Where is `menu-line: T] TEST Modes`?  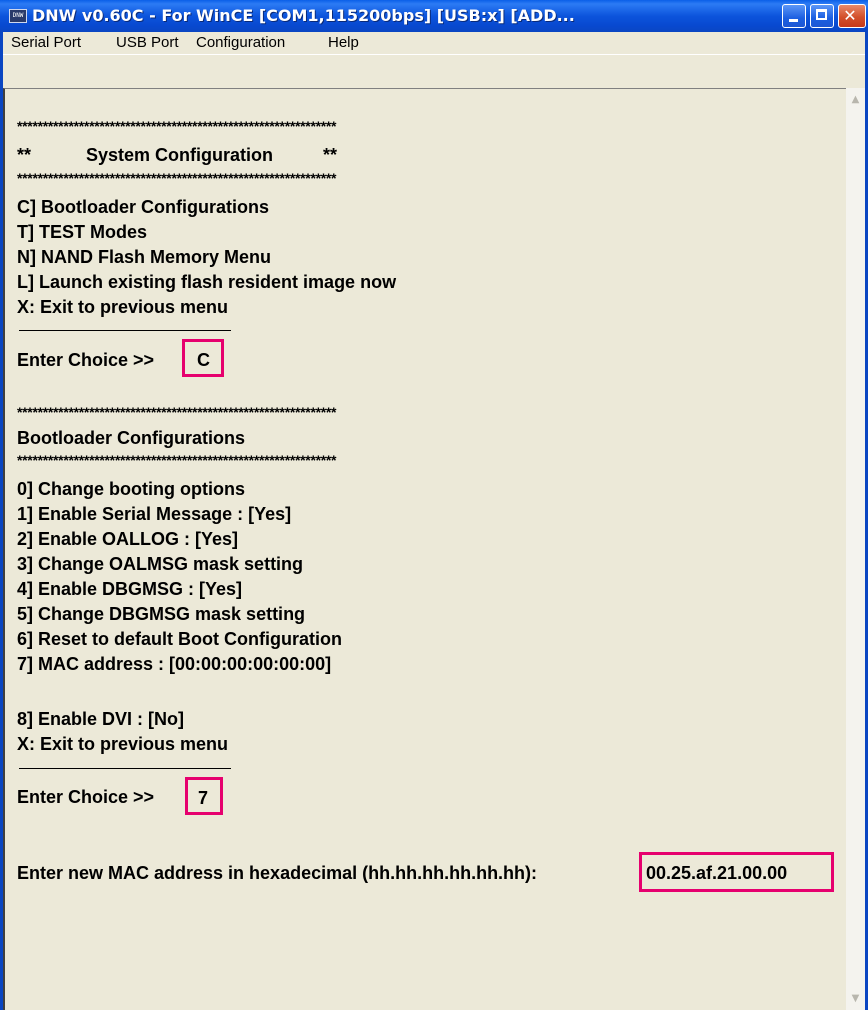 menu-line: T] TEST Modes is located at coordinates (82, 232).